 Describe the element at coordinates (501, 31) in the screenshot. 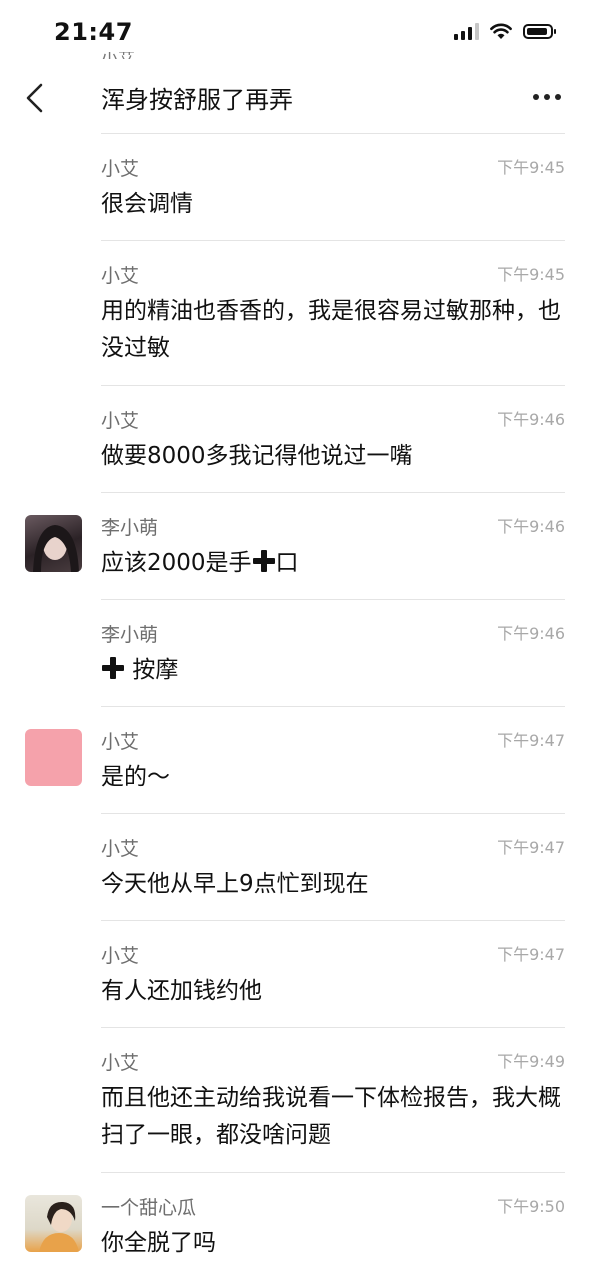

I see `wifi-icon` at that location.